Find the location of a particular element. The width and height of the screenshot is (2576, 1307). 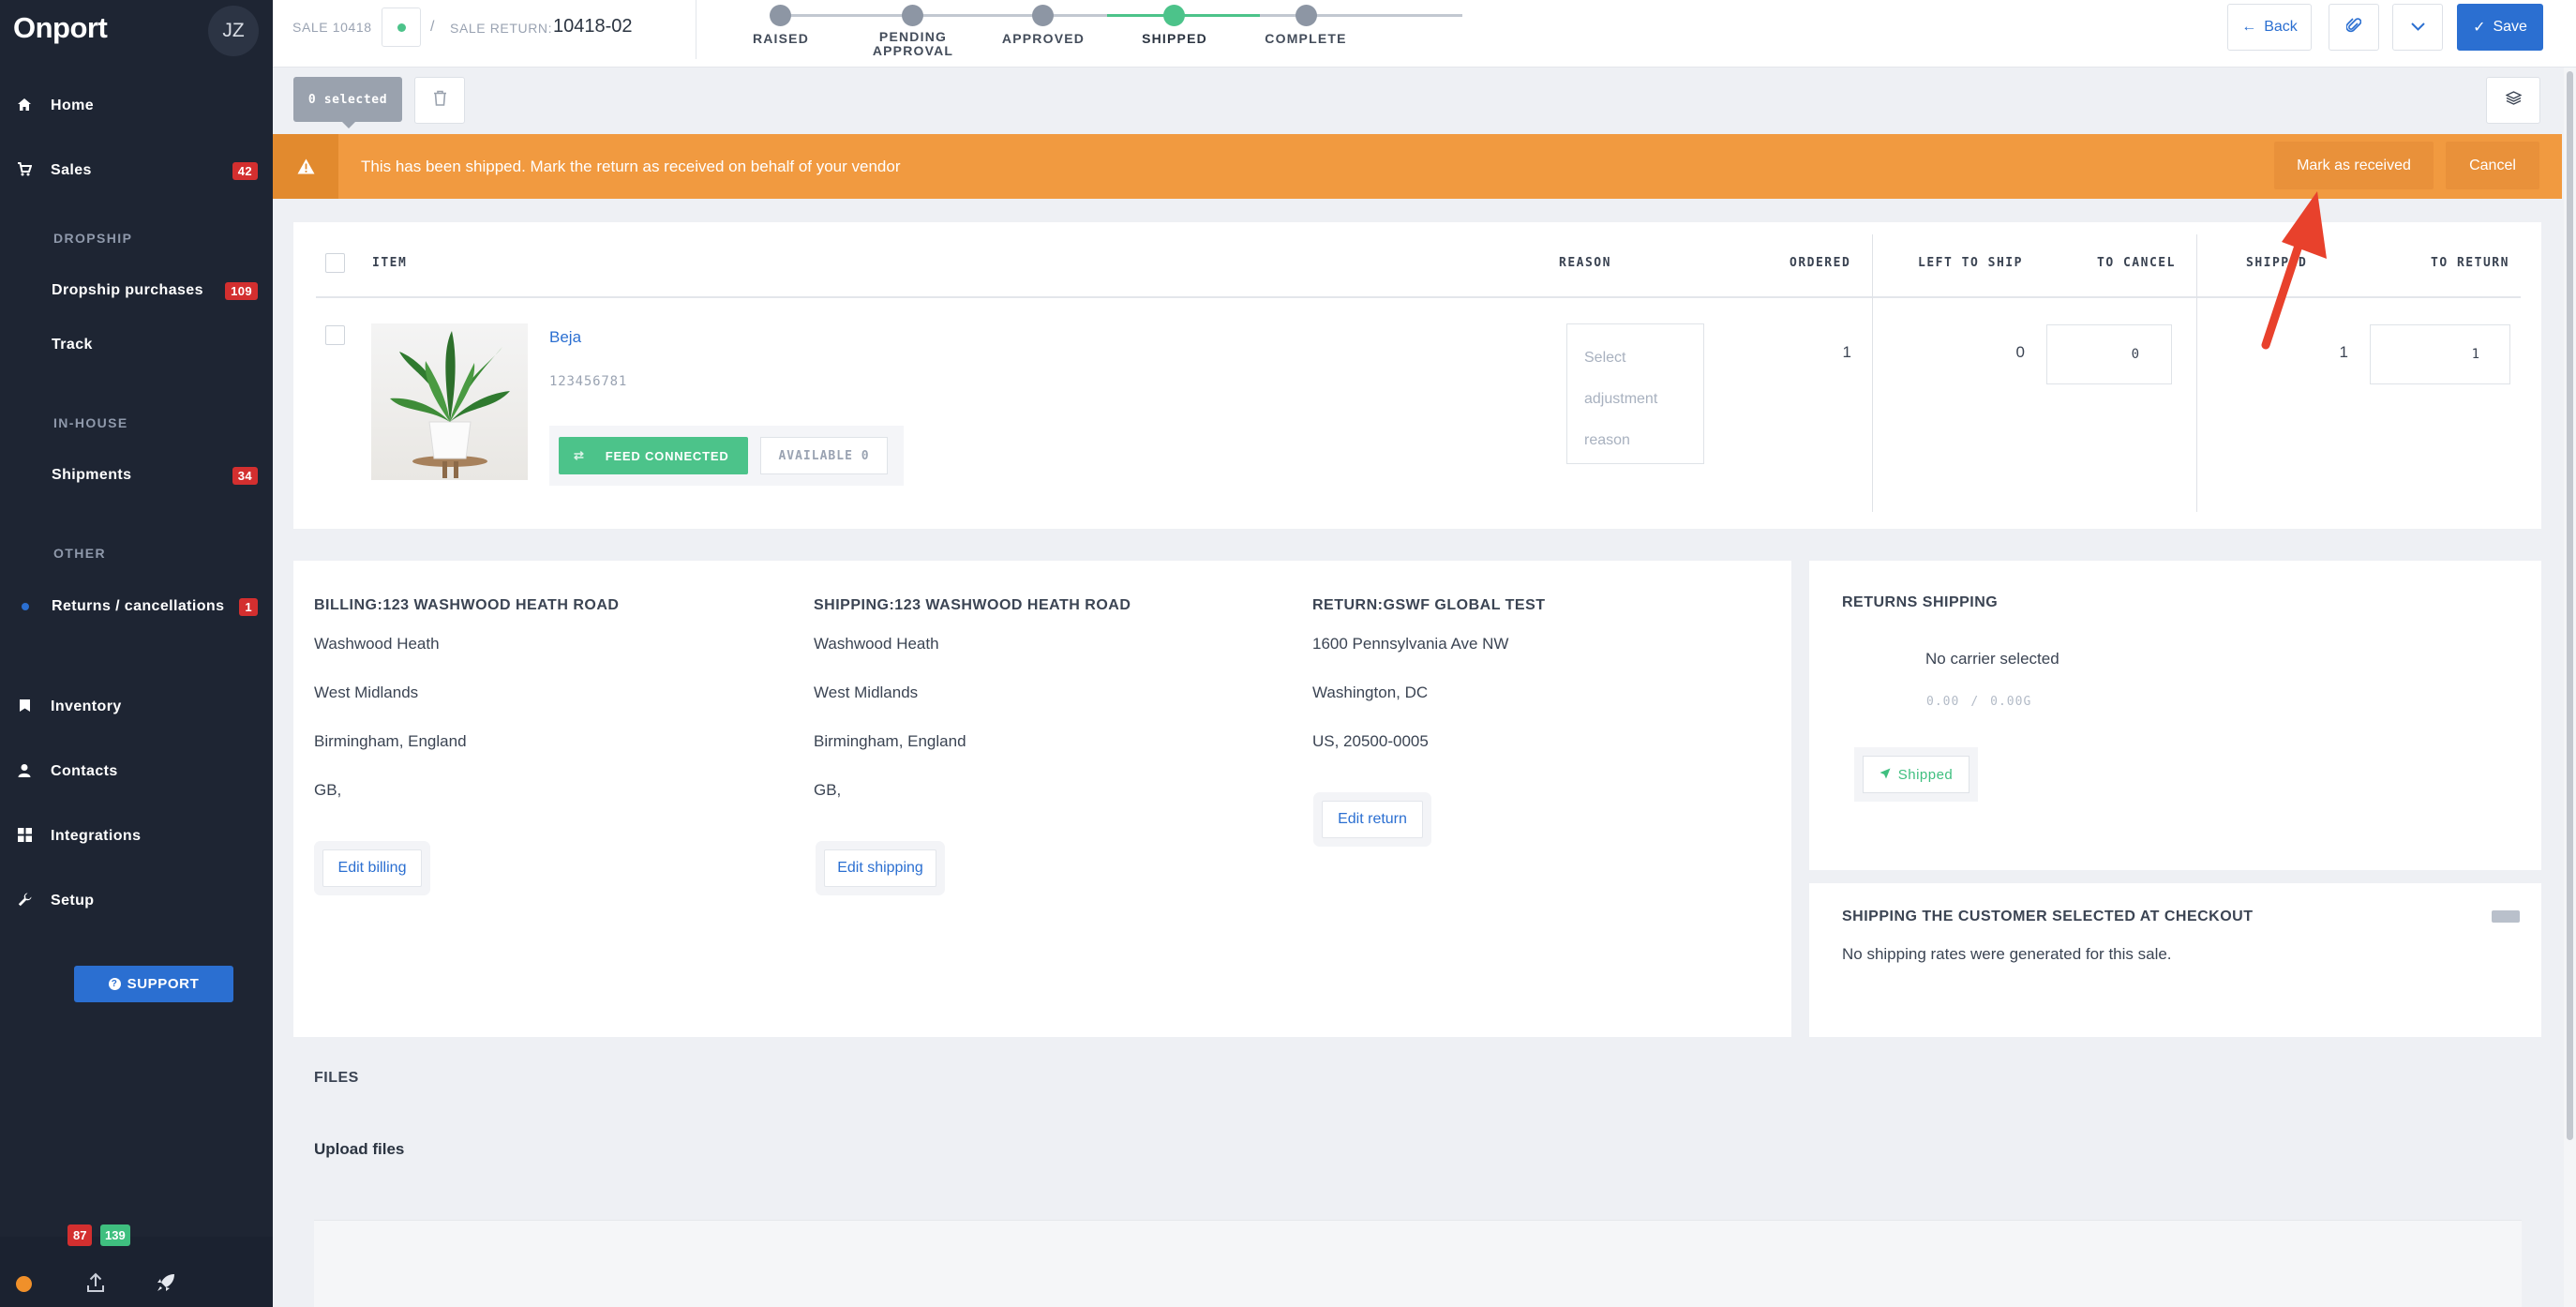

sale-status-button is located at coordinates (402, 27).